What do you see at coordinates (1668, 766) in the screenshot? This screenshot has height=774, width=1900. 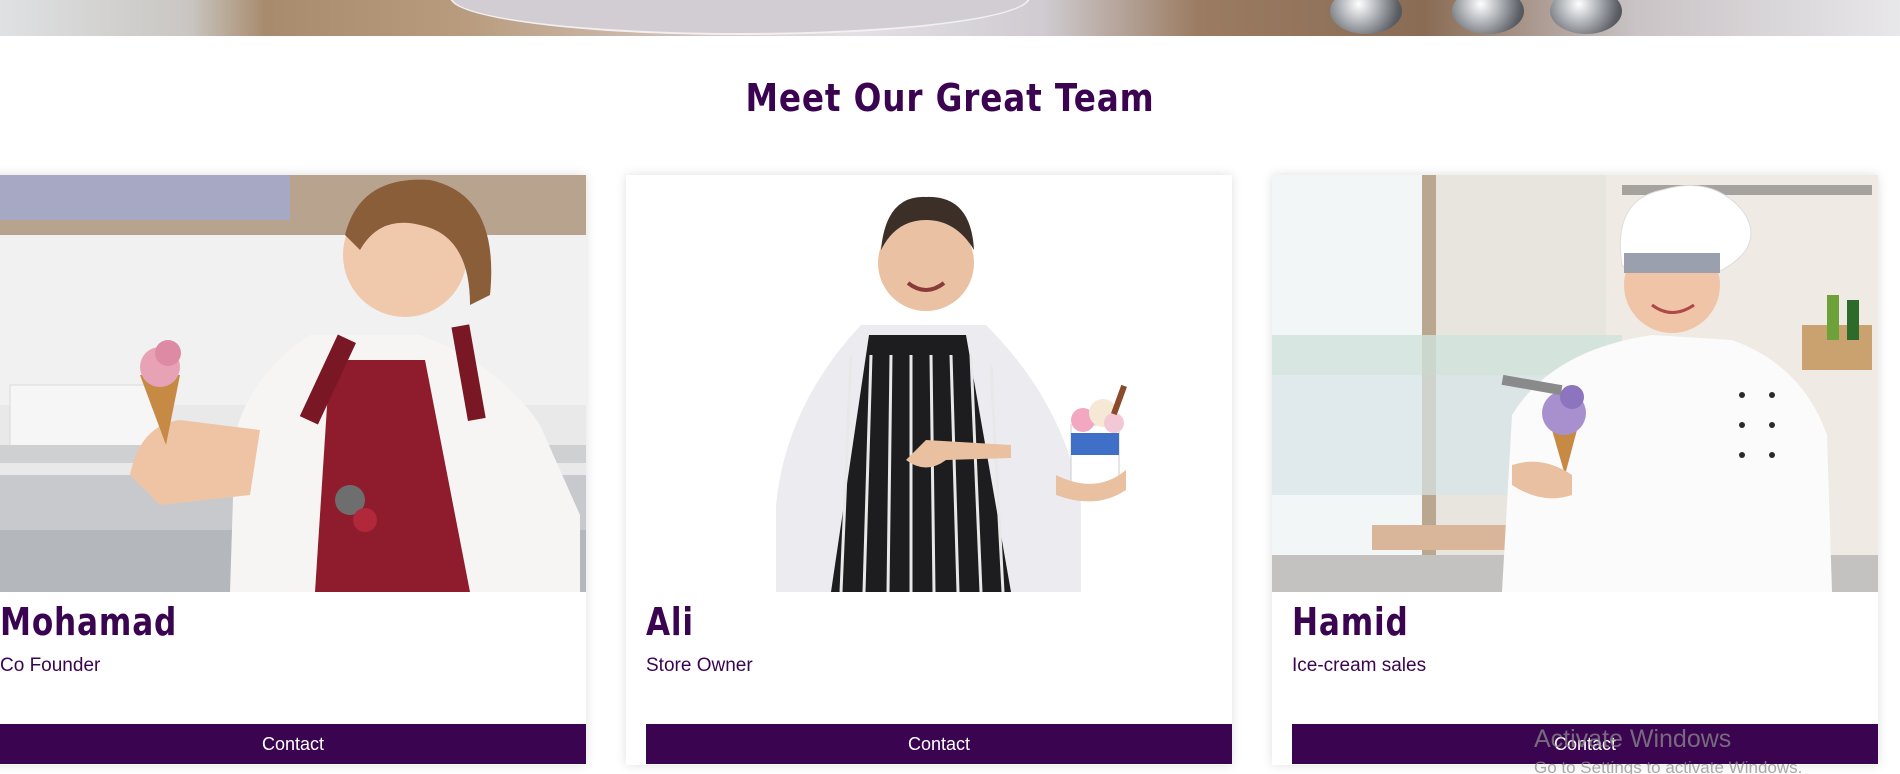 I see `activate-windows-subtitle: Go to Settings to activate Windows.` at bounding box center [1668, 766].